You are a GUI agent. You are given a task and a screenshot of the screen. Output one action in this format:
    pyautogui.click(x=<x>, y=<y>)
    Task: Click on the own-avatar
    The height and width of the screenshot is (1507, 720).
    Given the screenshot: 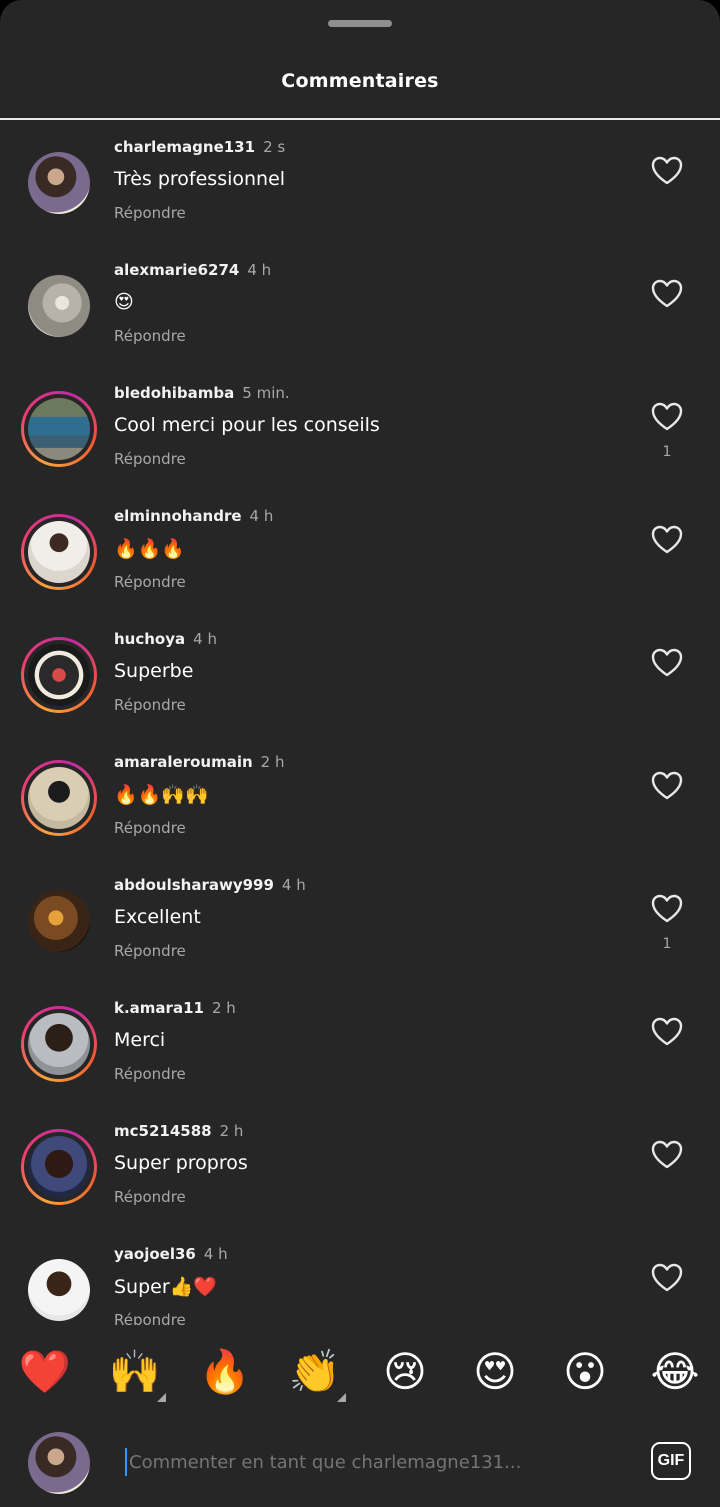 What is the action you would take?
    pyautogui.click(x=59, y=1463)
    